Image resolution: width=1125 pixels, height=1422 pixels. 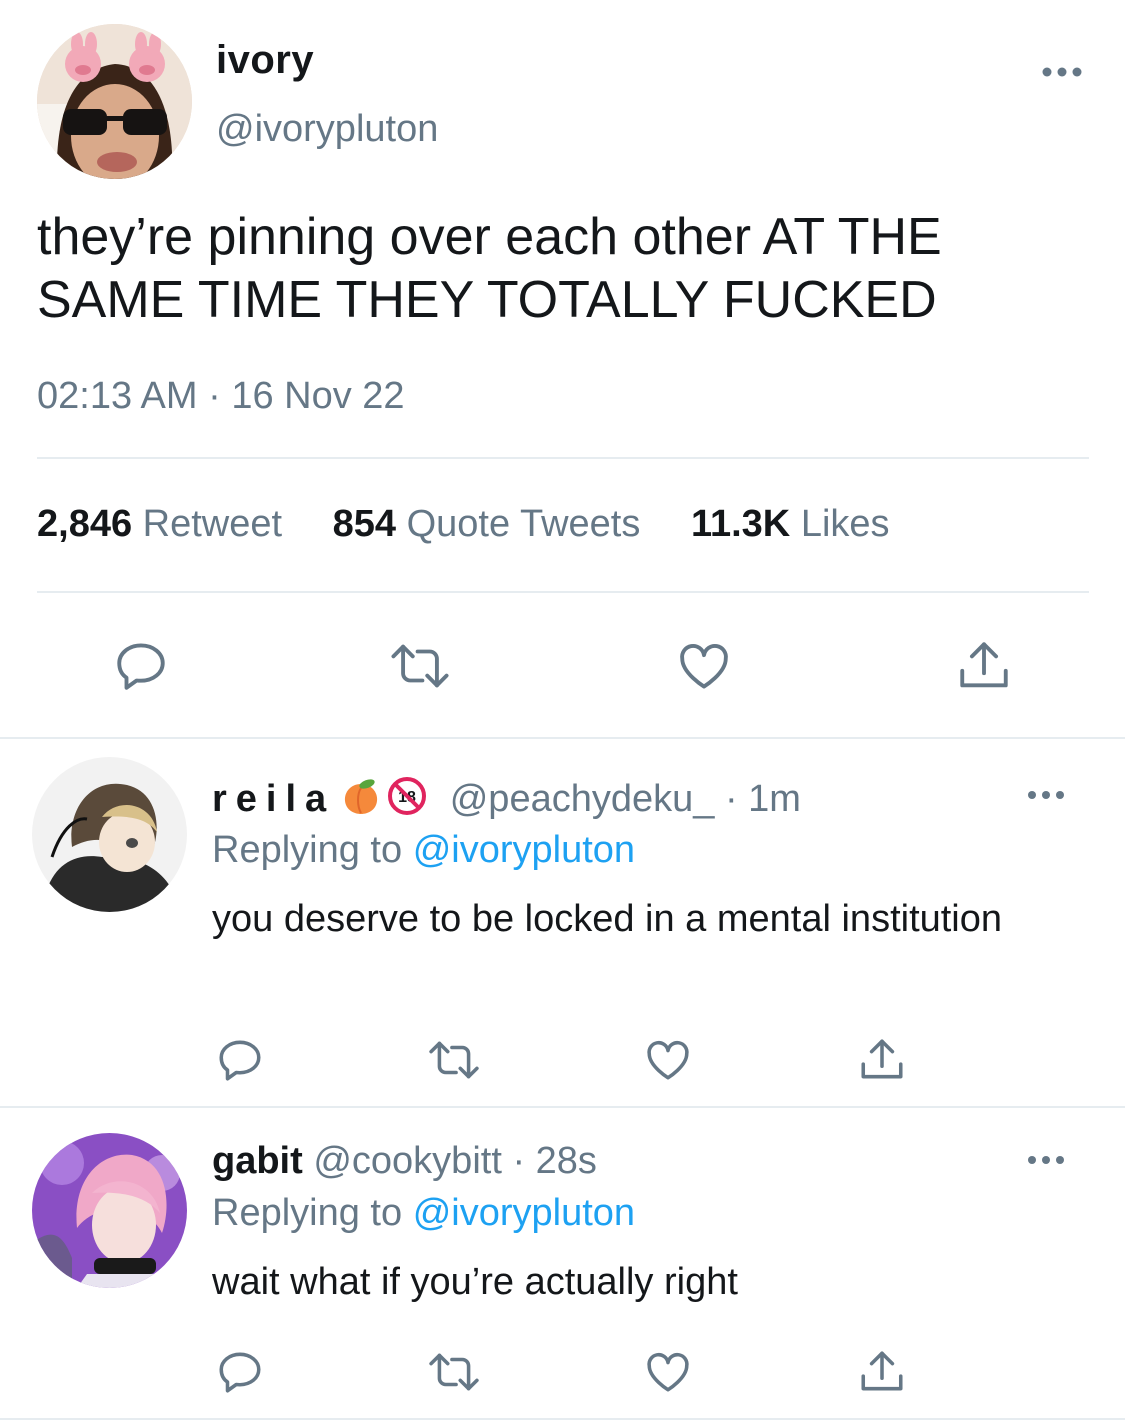 I want to click on quote-label: Quote Tweets, so click(x=524, y=524).